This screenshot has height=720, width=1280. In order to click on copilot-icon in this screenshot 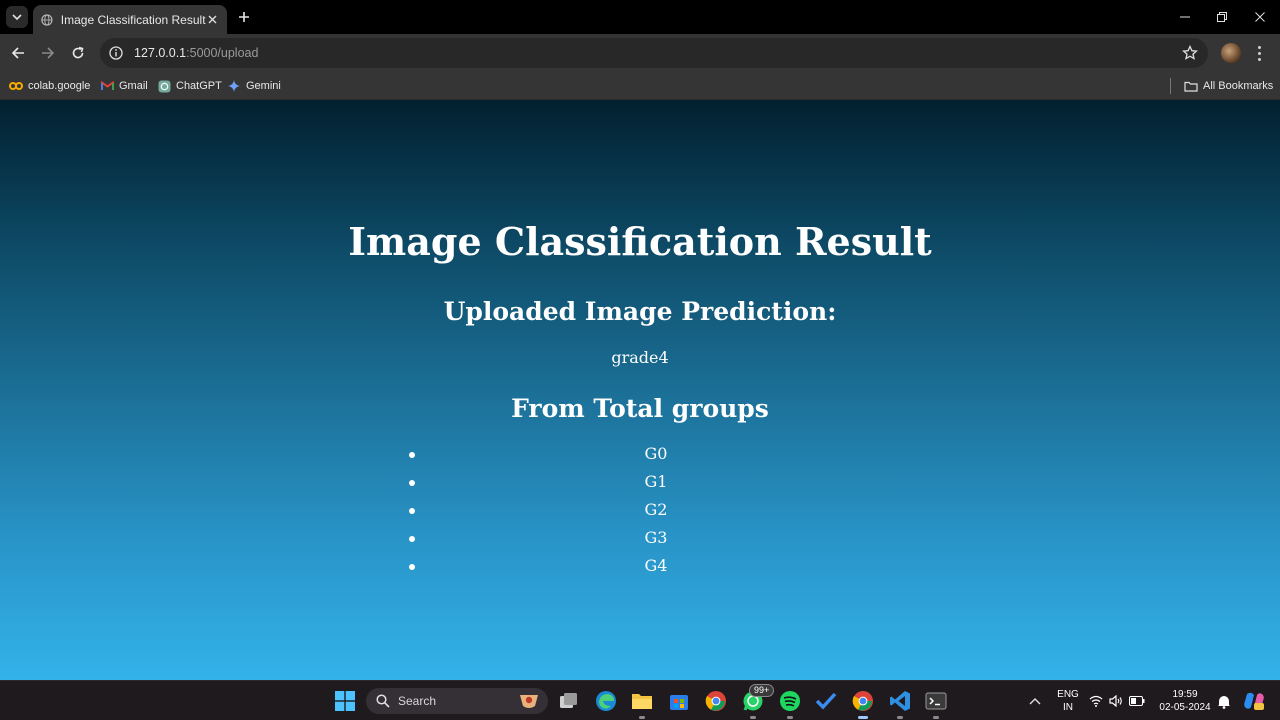, I will do `click(1254, 701)`.